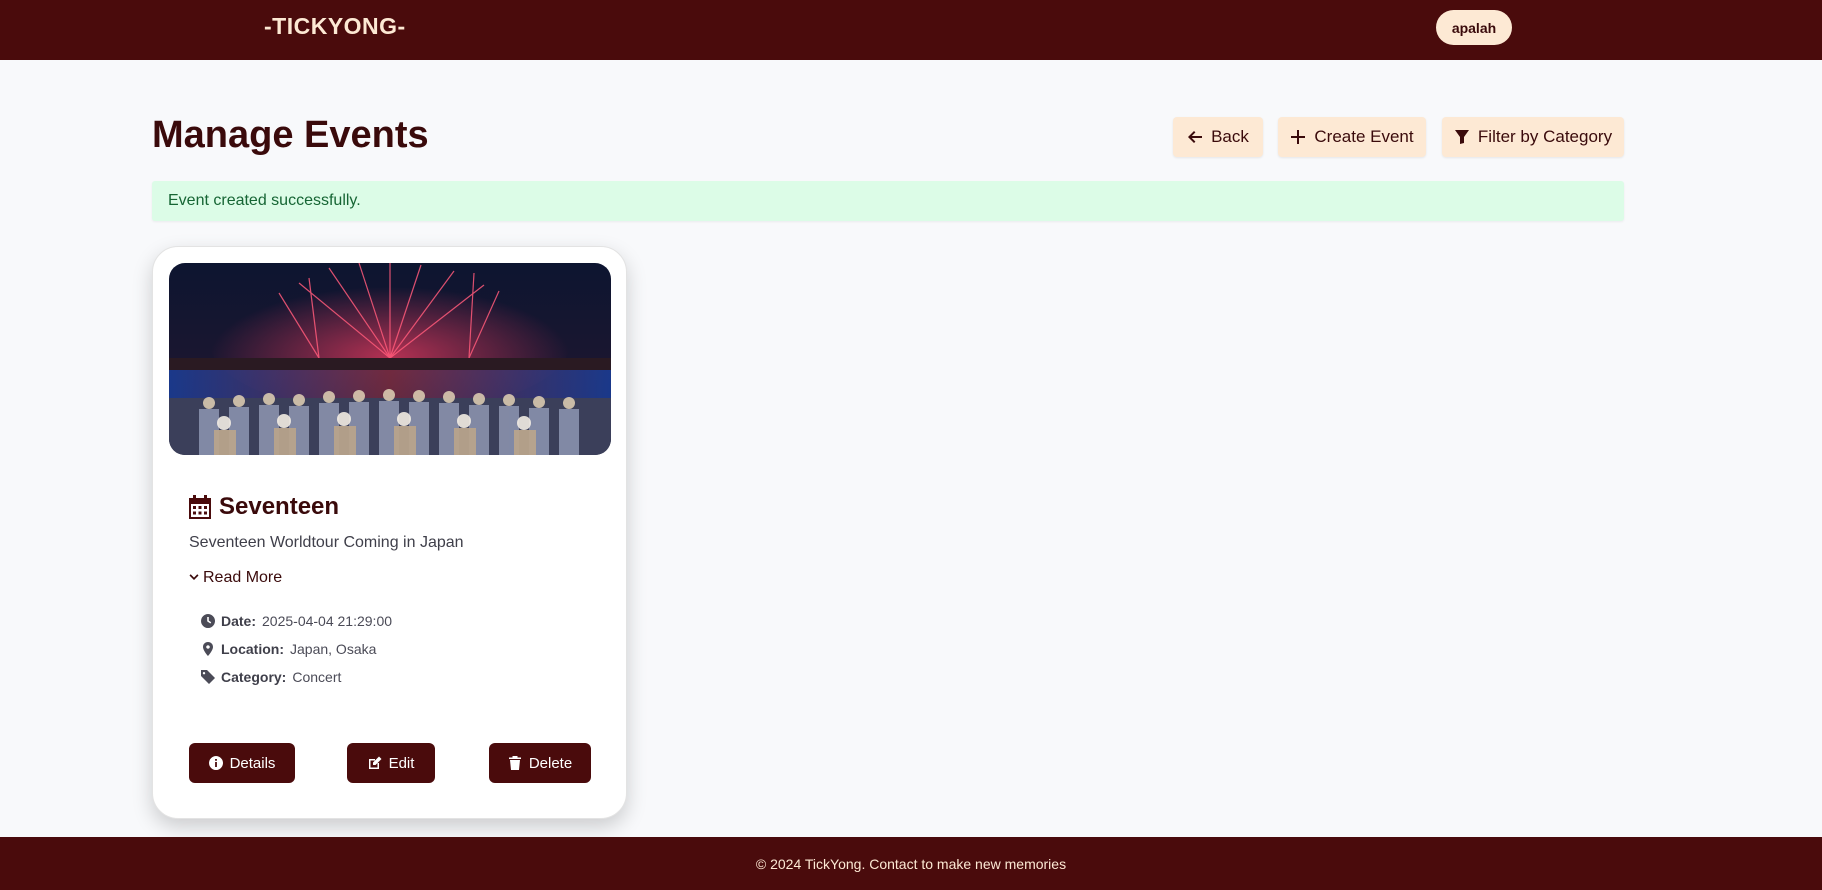  What do you see at coordinates (333, 649) in the screenshot?
I see `event-location-value: Japan, Osaka` at bounding box center [333, 649].